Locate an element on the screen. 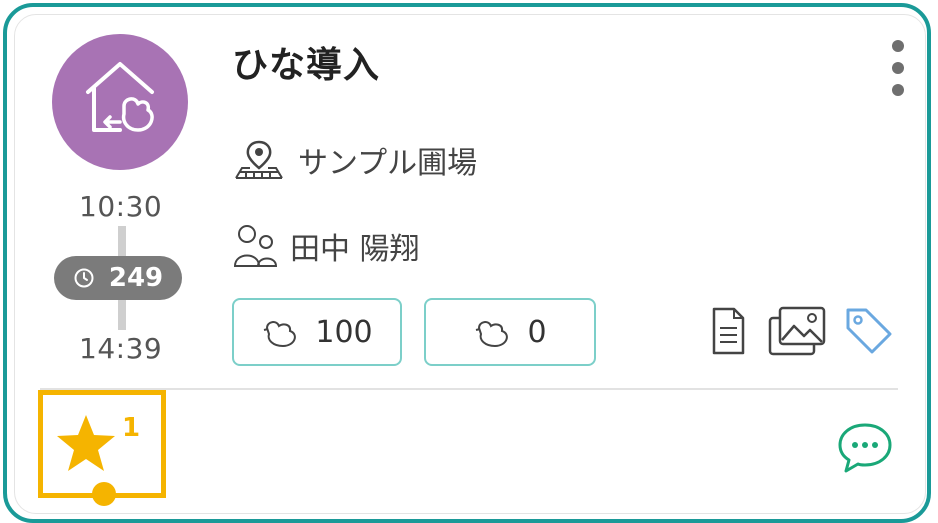  house-chick-icon is located at coordinates (120, 97).